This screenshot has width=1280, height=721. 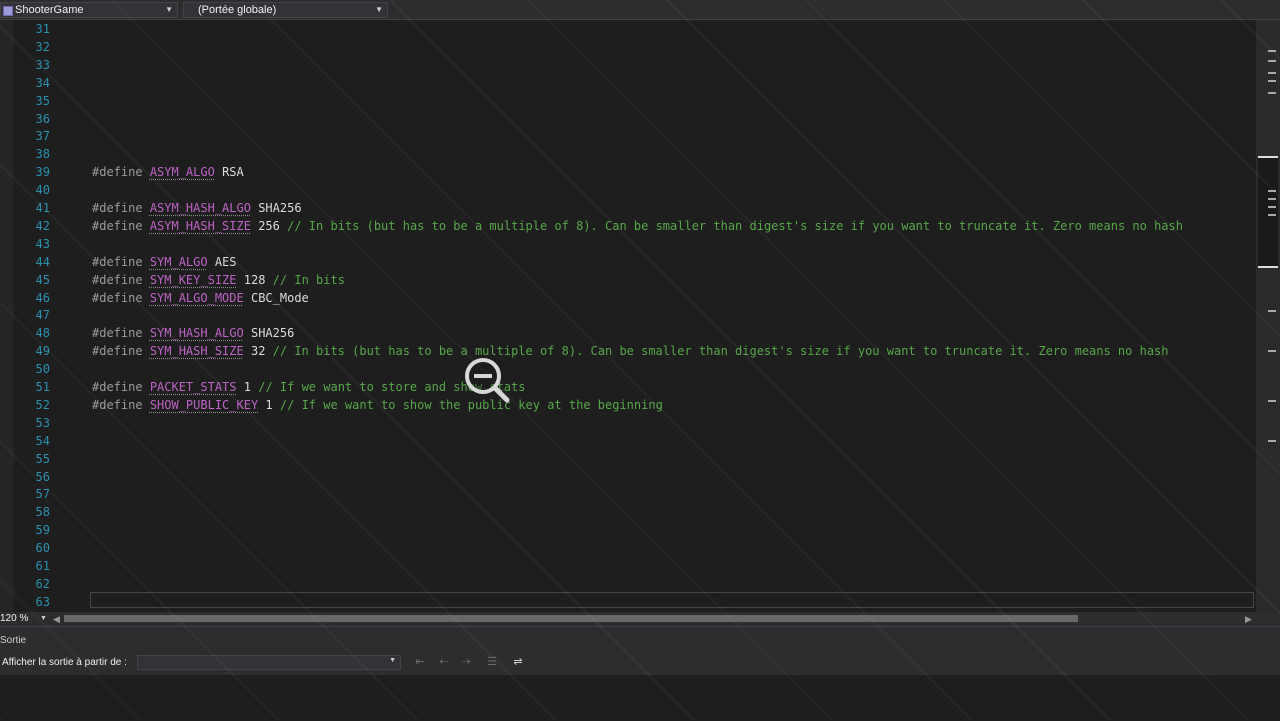 What do you see at coordinates (196, 351) in the screenshot?
I see `macro-name: SYM_HASH_SIZE` at bounding box center [196, 351].